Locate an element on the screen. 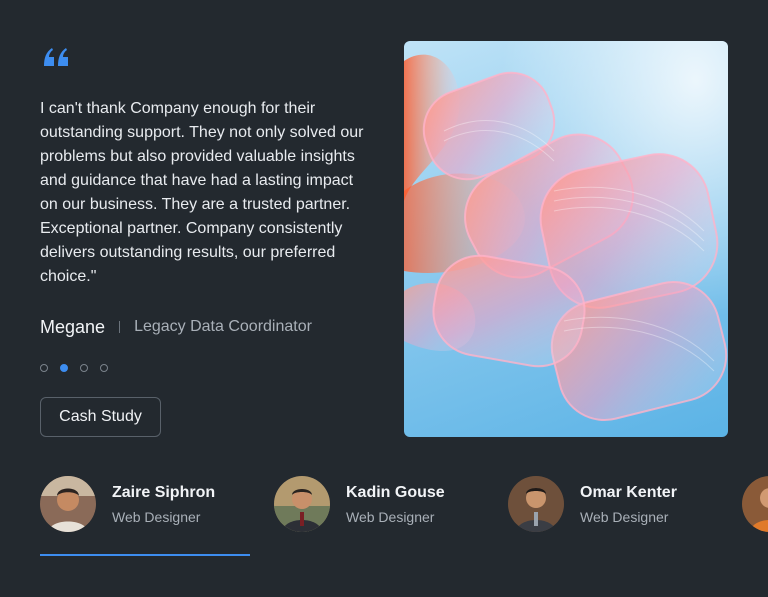 This screenshot has height=597, width=768. slider-pagination is located at coordinates (74, 368).